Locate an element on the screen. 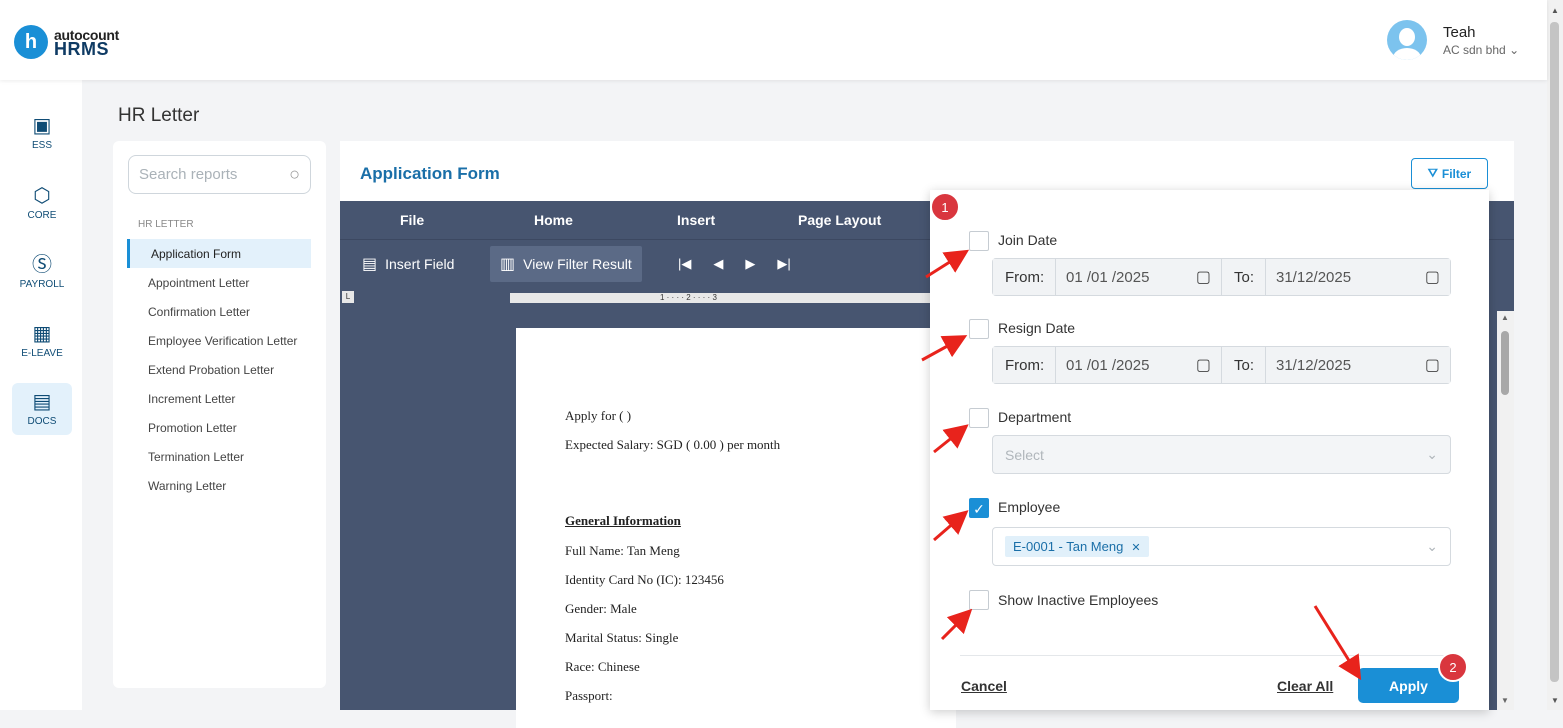 This screenshot has width=1563, height=728. employee-label: Employee is located at coordinates (1029, 507).